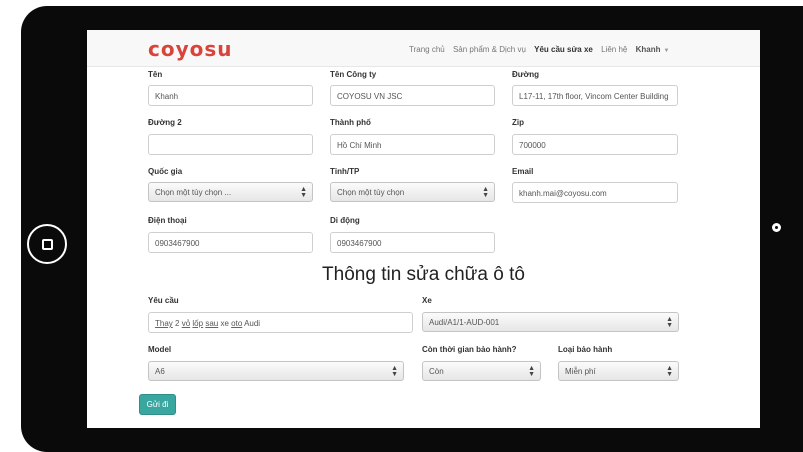  What do you see at coordinates (230, 144) in the screenshot?
I see `street2-input` at bounding box center [230, 144].